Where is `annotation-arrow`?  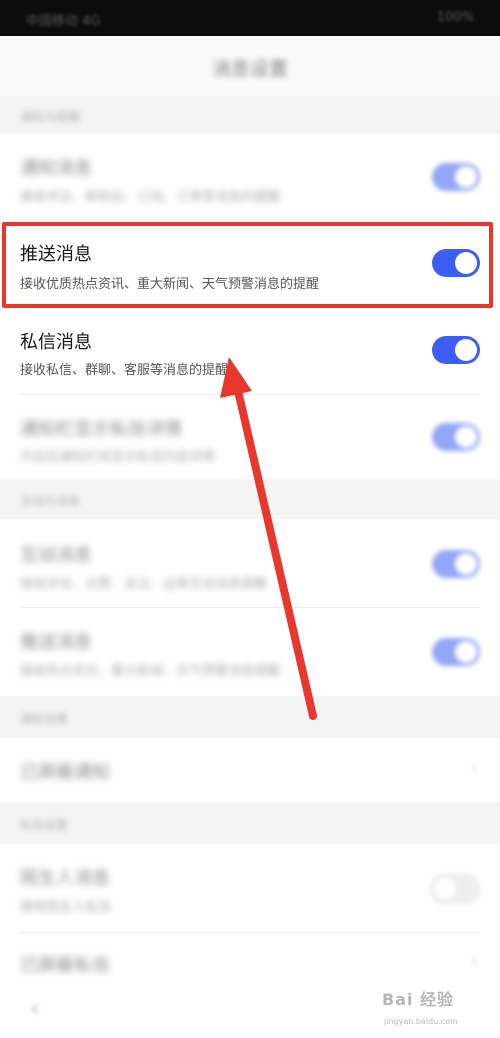
annotation-arrow is located at coordinates (268, 538).